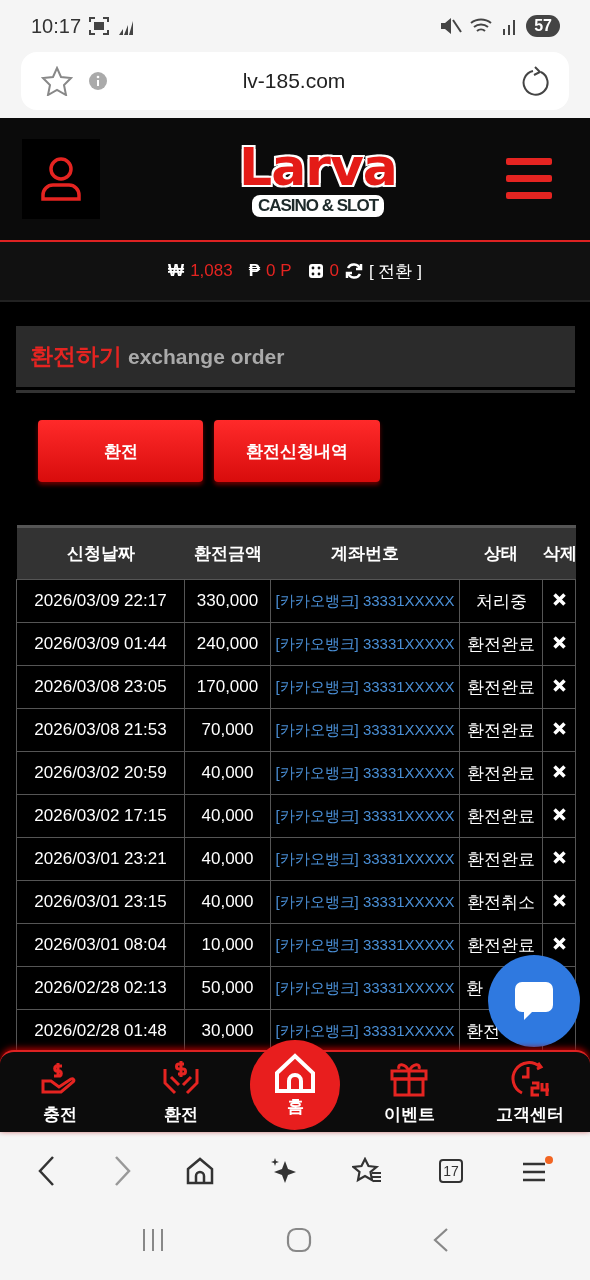  I want to click on logo: Larva CASINO & SLOT, so click(303, 179).